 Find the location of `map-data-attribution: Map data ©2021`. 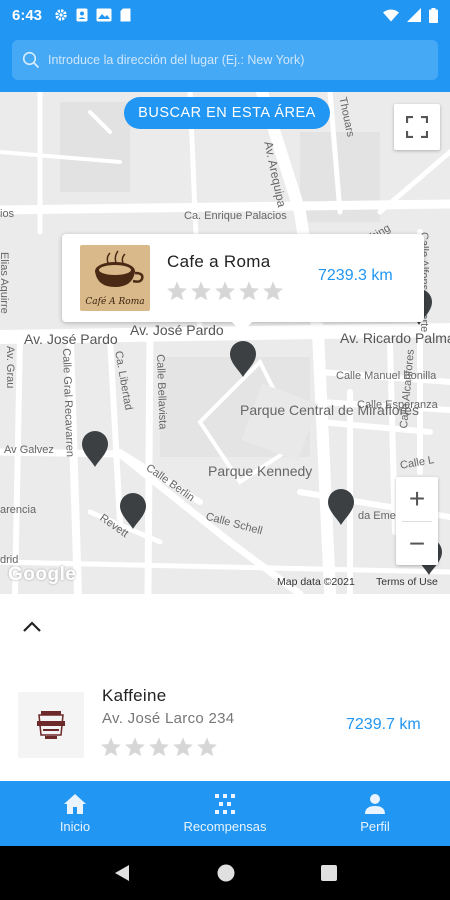

map-data-attribution: Map data ©2021 is located at coordinates (316, 582).